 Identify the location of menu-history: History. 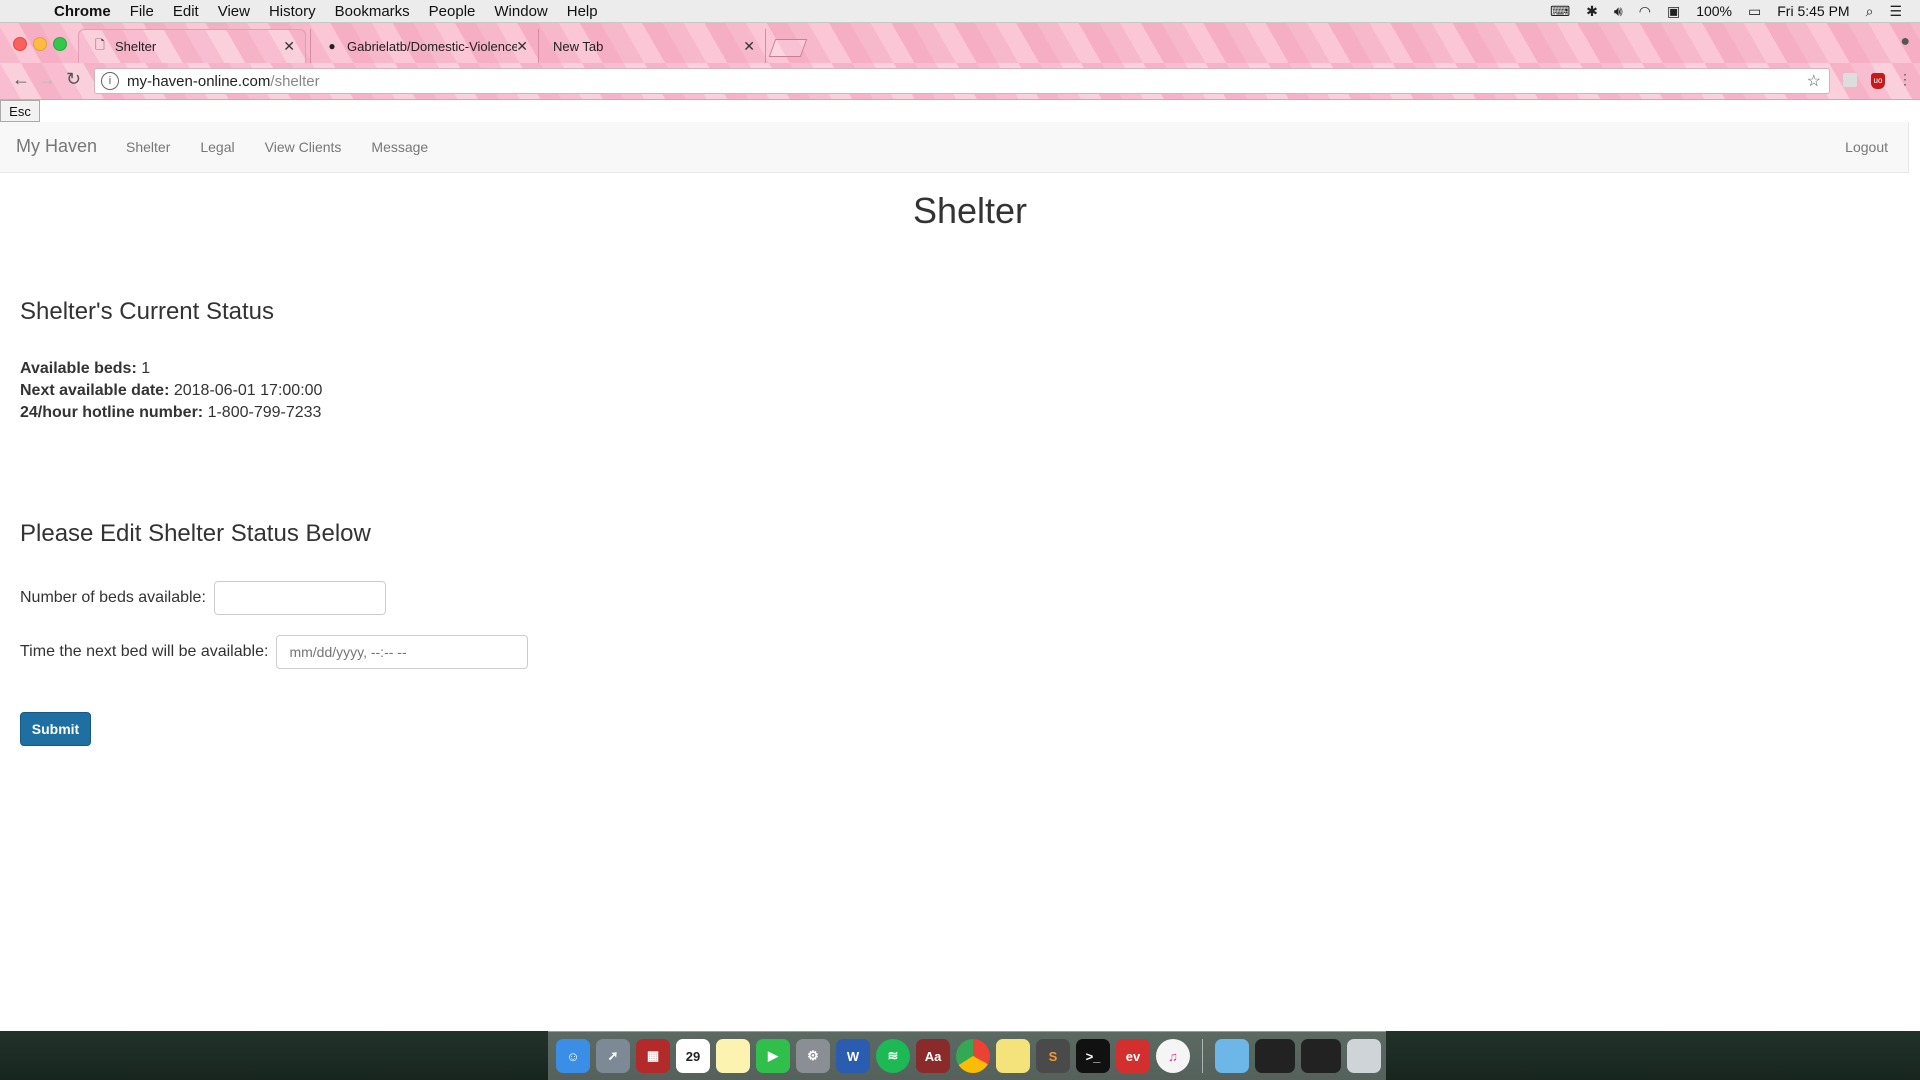
(292, 11).